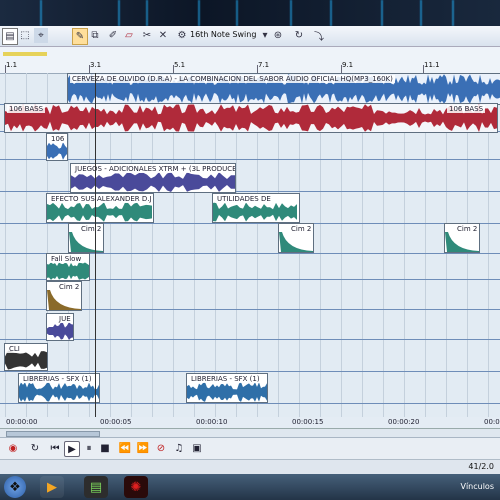  I want to click on taskbar: ❖ ▶ ▤ ✺ Vínculos, so click(250, 487).